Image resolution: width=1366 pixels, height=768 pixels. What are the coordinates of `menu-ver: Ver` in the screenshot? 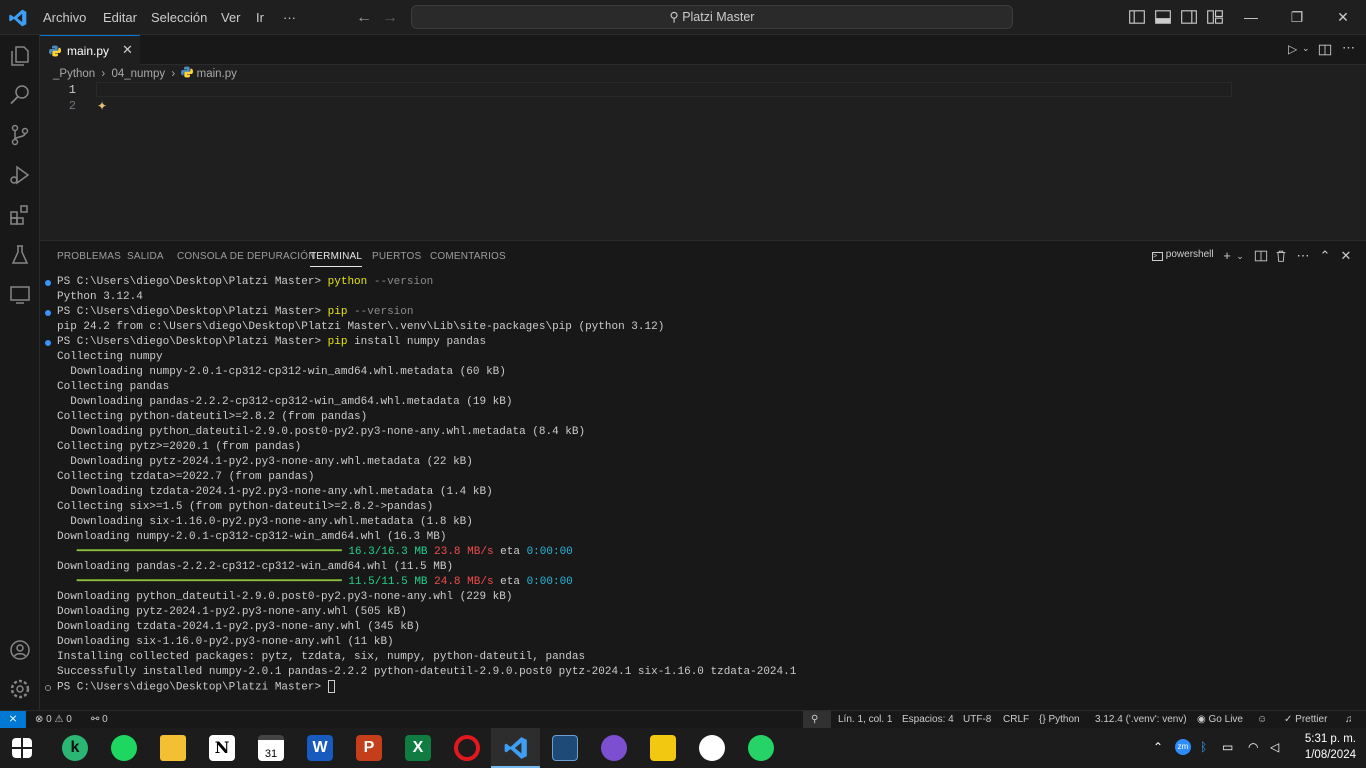 It's located at (231, 17).